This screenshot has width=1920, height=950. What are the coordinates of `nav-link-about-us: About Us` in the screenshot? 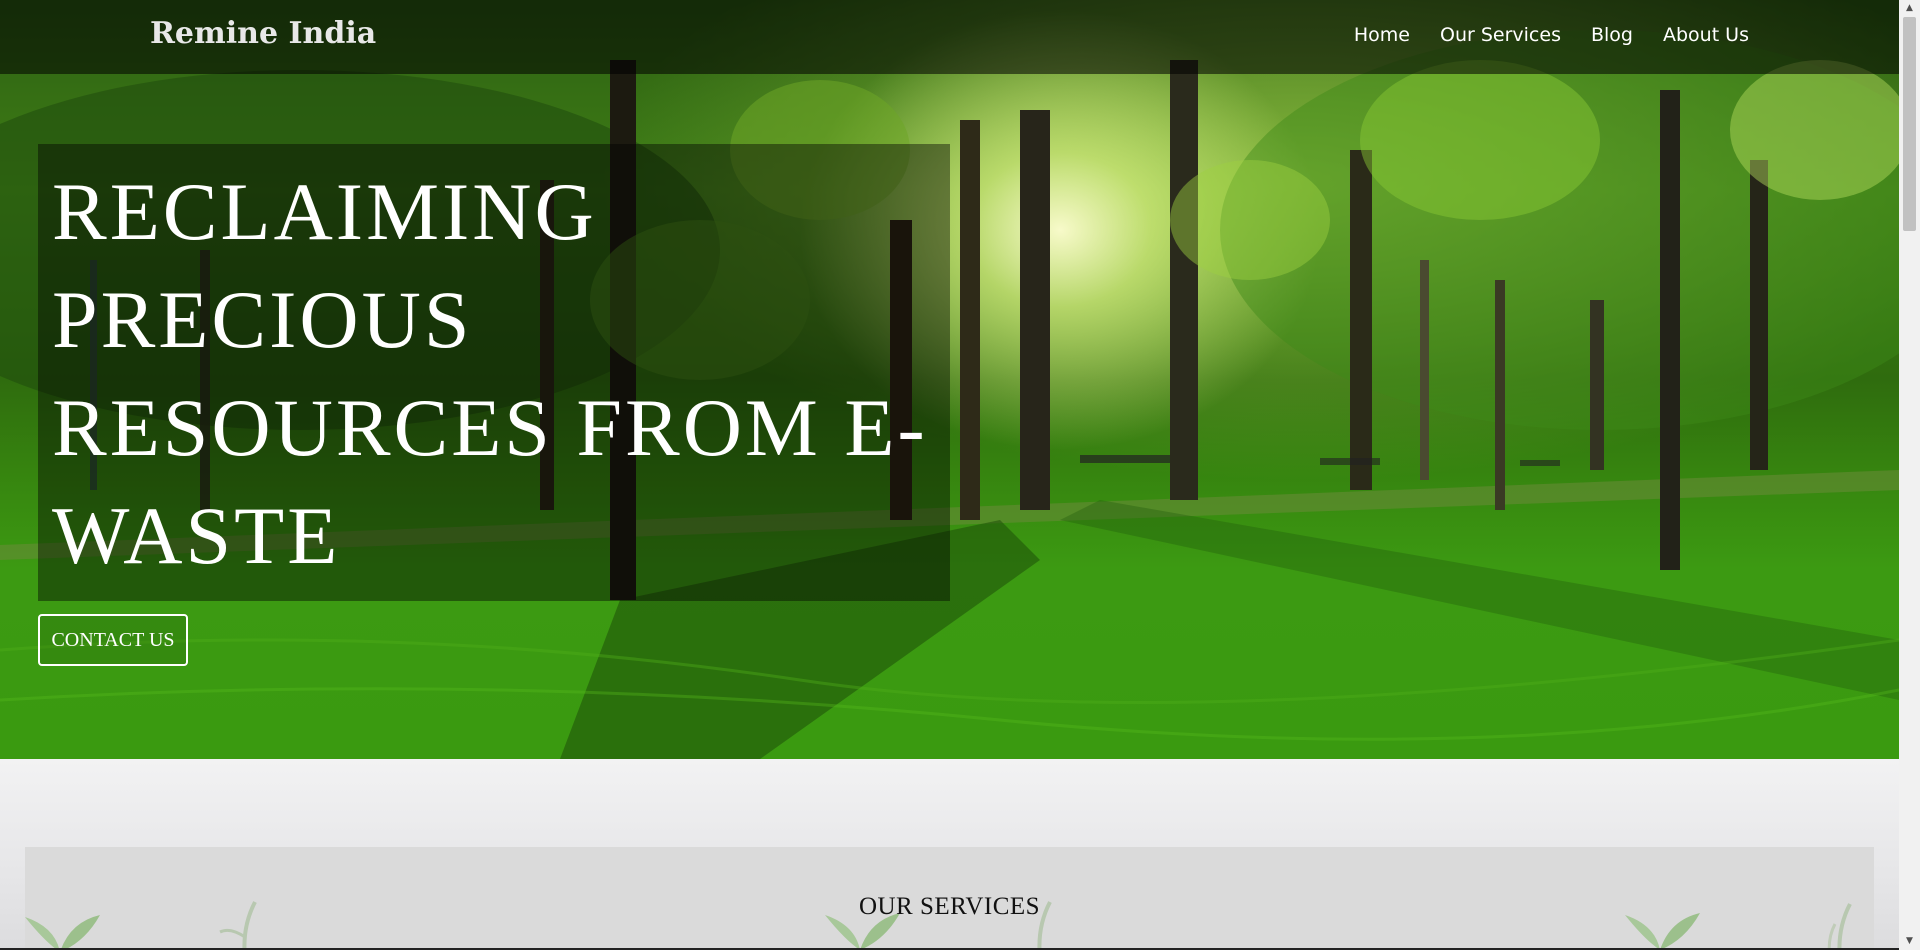 It's located at (1706, 35).